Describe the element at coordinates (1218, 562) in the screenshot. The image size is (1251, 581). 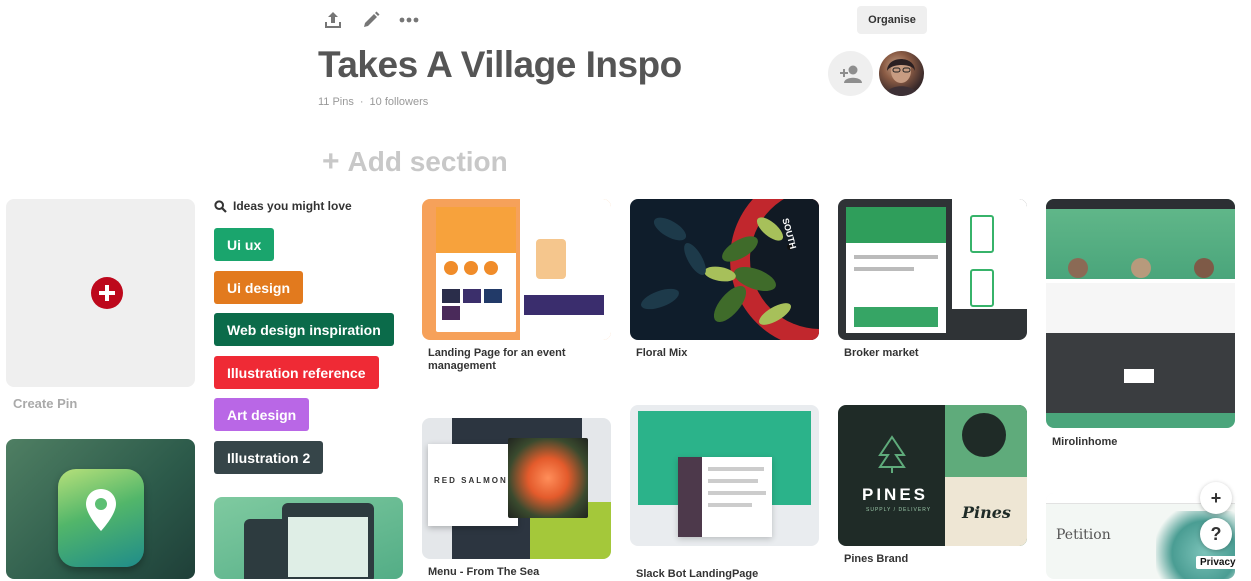
I see `privacy-link: Privacy` at that location.